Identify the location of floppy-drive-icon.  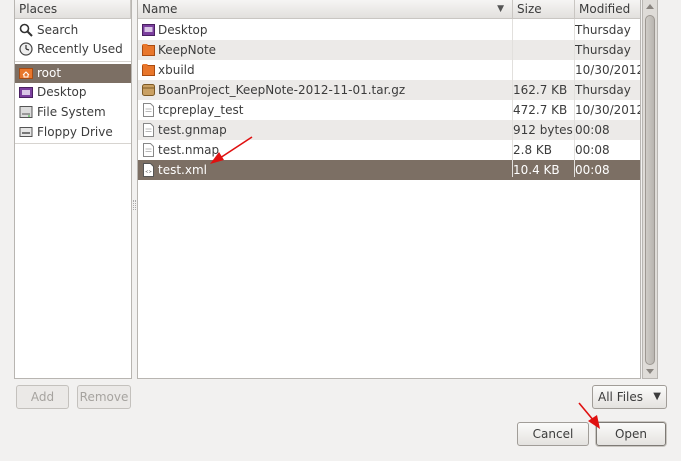
(26, 132).